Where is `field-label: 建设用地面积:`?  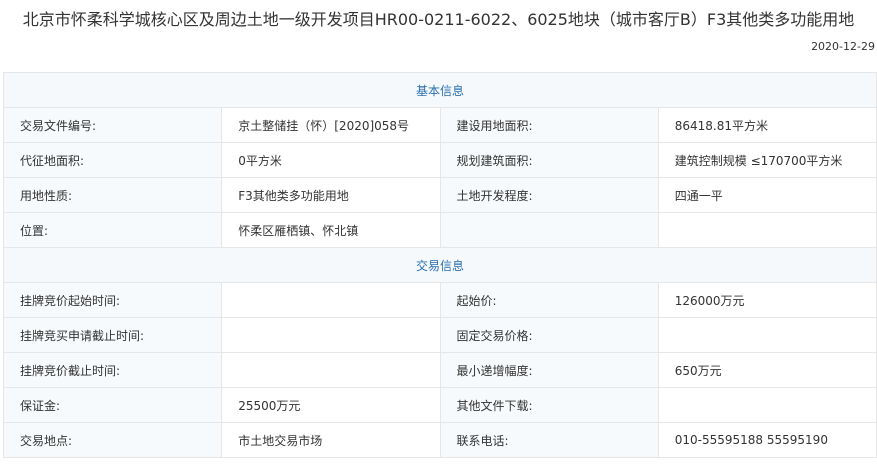
field-label: 建设用地面积: is located at coordinates (549, 125).